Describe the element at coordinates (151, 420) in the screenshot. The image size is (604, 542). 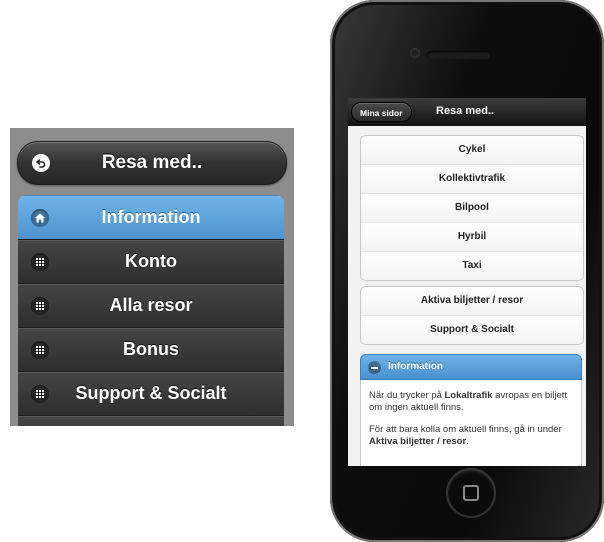
I see `menu-item-partial` at that location.